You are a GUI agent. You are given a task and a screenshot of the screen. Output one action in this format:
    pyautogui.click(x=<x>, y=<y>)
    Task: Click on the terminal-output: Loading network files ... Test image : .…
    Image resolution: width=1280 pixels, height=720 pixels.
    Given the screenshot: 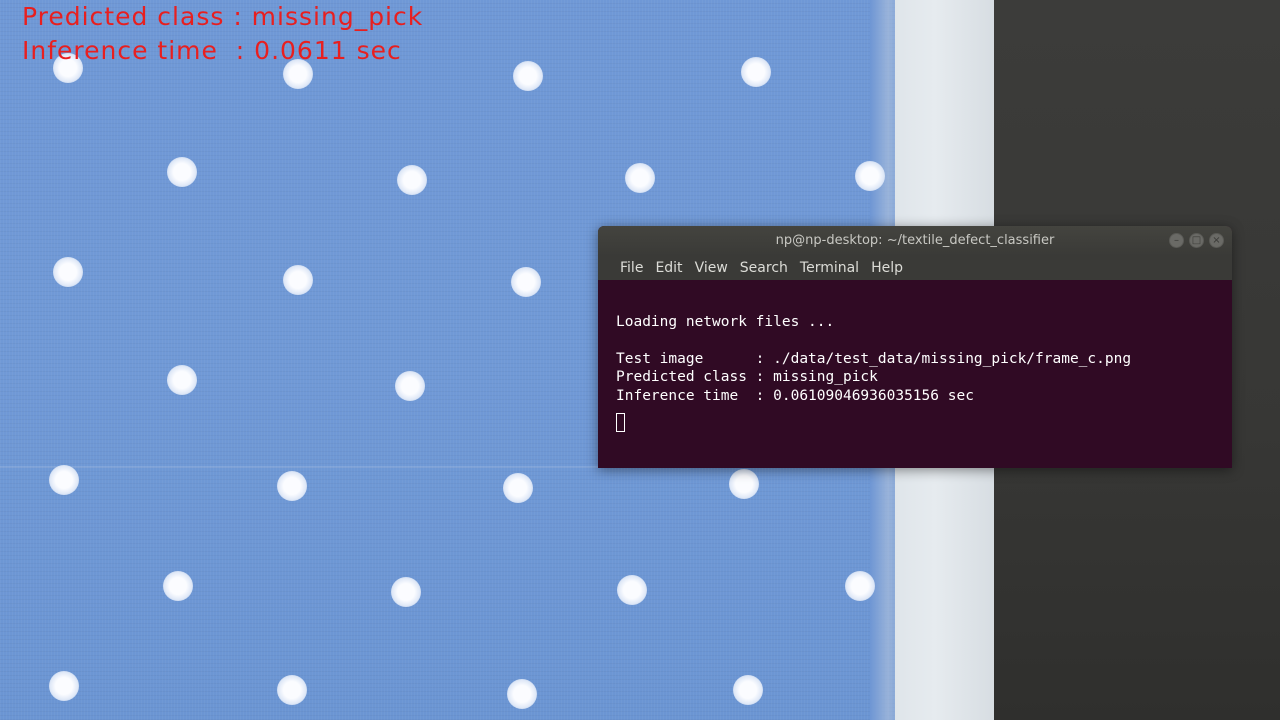 What is the action you would take?
    pyautogui.click(x=915, y=366)
    